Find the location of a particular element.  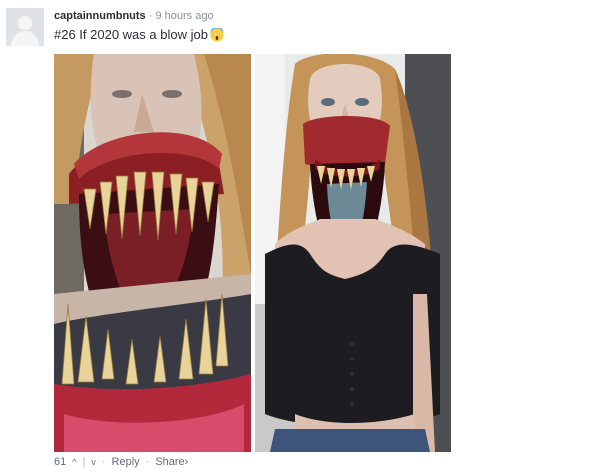

comment-body: #26 If 2020 was a blow job is located at coordinates (139, 34).